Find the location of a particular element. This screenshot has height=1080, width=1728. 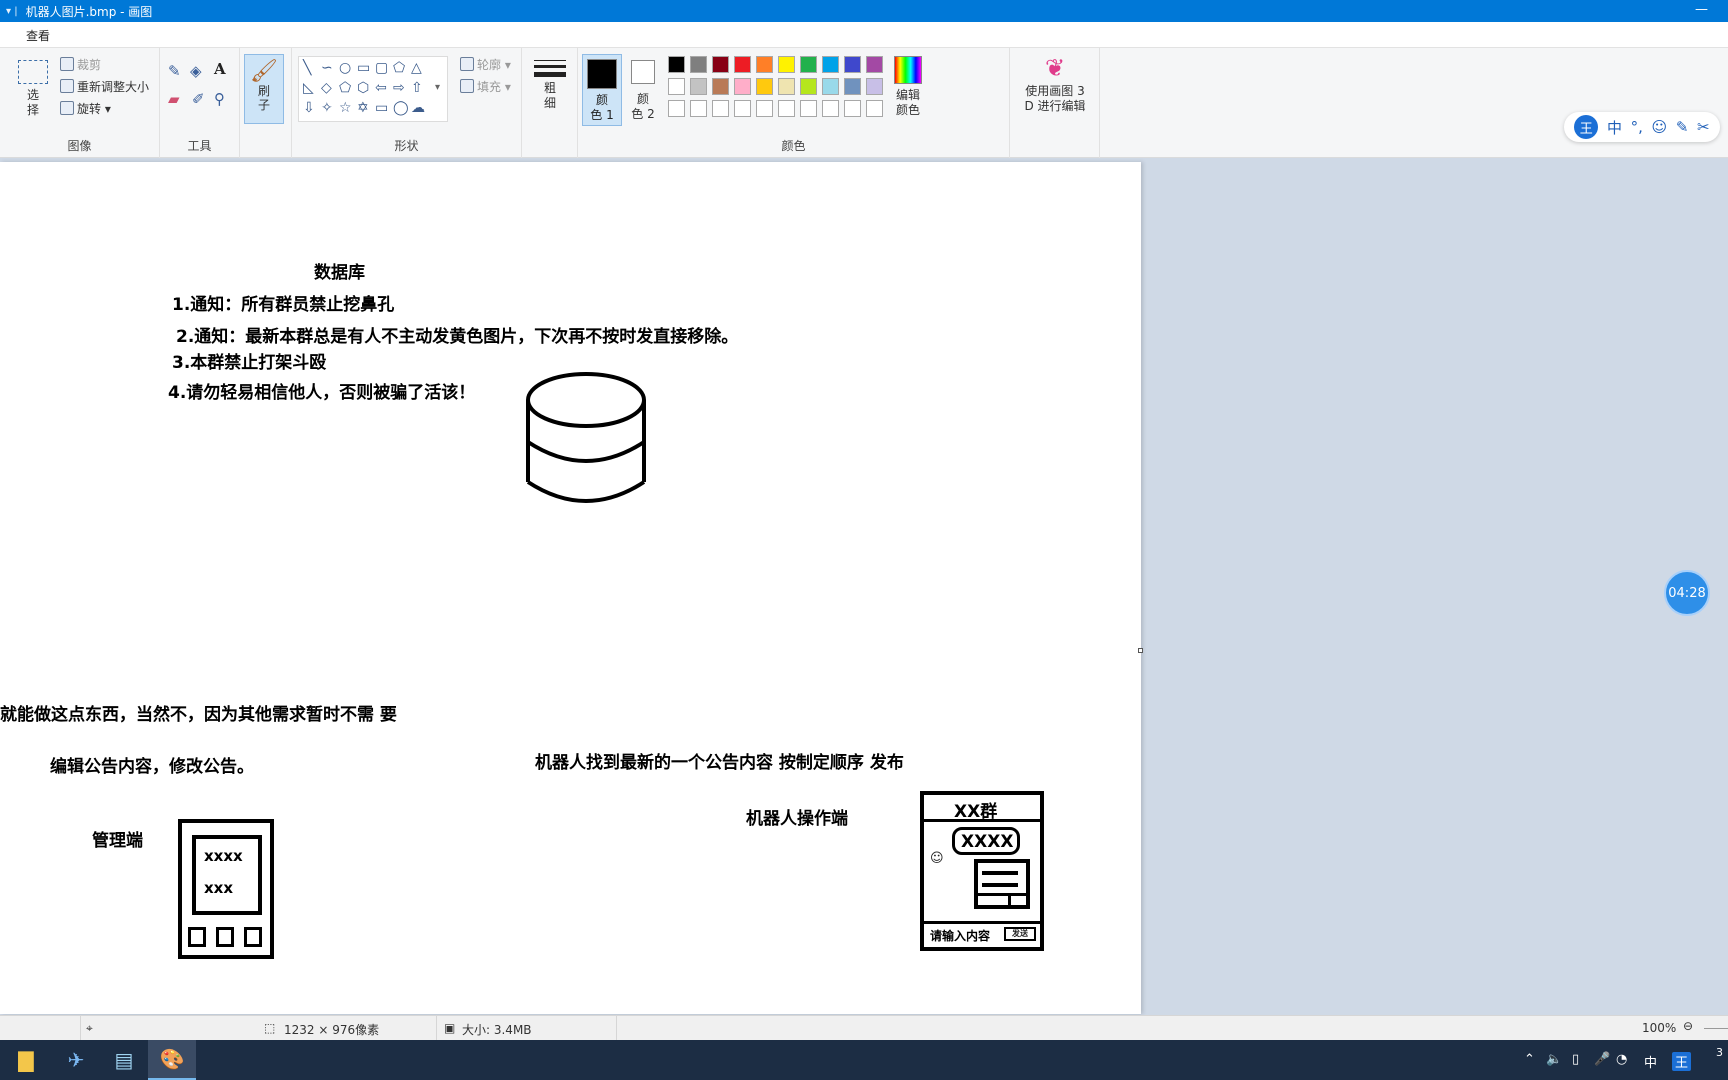

ime-pen-icon: ✎ is located at coordinates (1682, 127).